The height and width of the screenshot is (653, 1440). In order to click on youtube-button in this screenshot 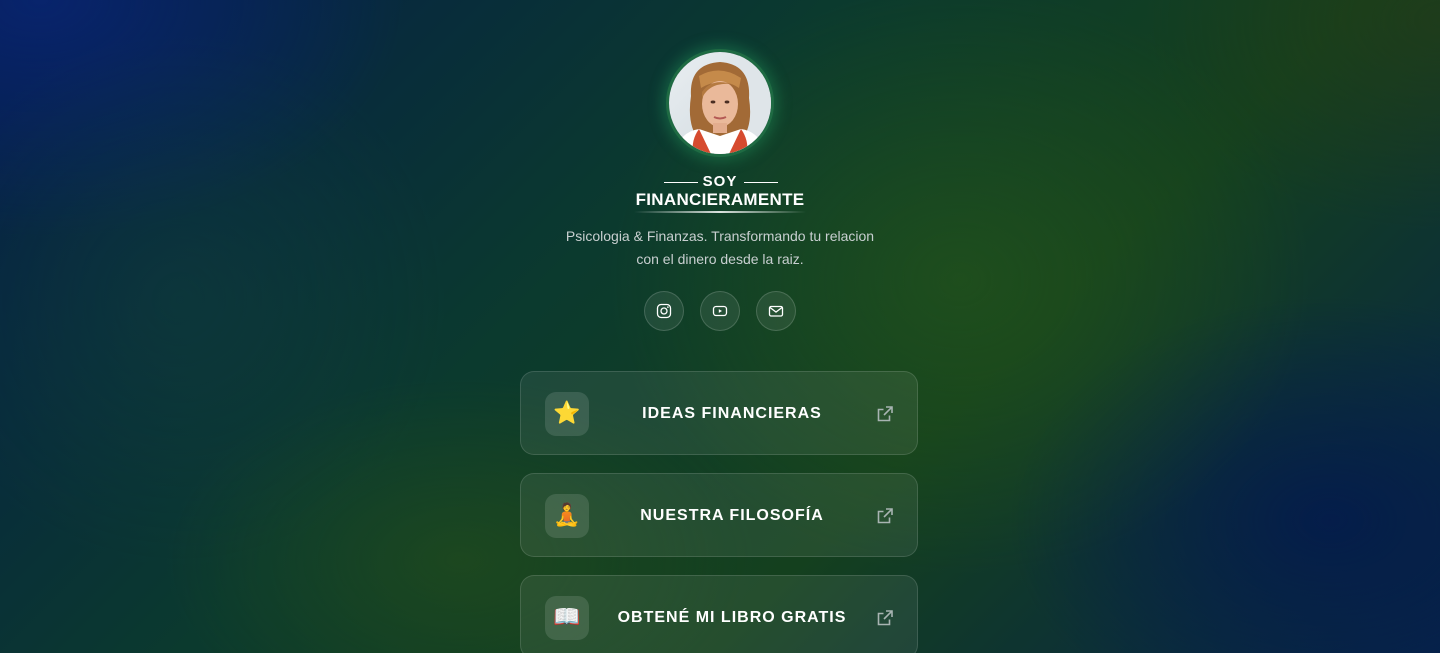, I will do `click(720, 311)`.